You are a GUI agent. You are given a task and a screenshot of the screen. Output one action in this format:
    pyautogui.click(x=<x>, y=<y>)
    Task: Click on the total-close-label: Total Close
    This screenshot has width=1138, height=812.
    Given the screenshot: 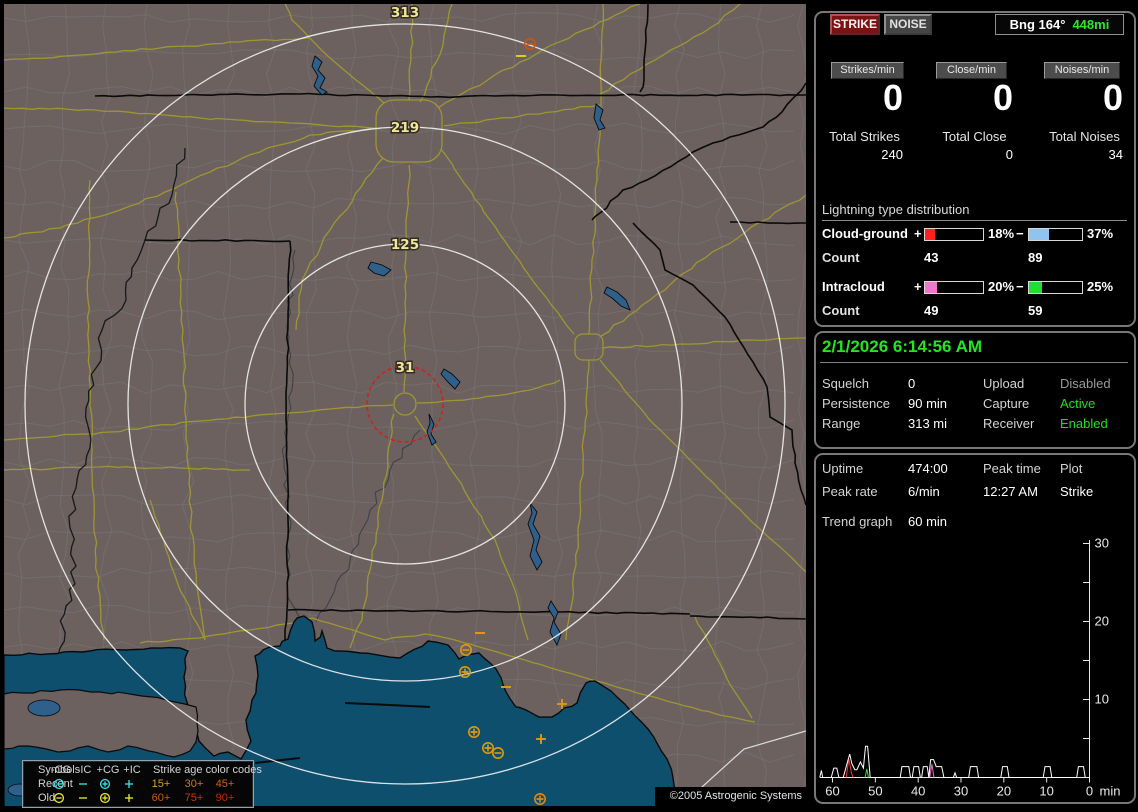 What is the action you would take?
    pyautogui.click(x=974, y=136)
    